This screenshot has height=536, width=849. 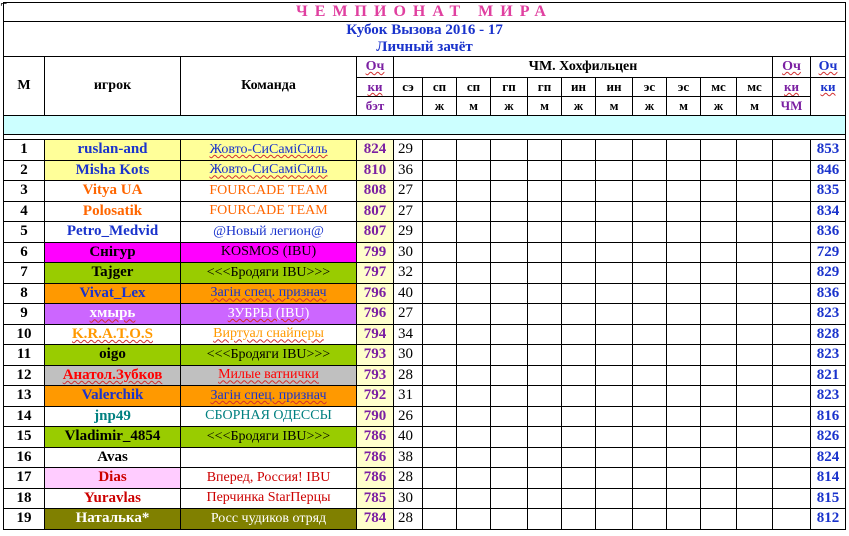 What do you see at coordinates (24, 273) in the screenshot?
I see `rank-cell: 7` at bounding box center [24, 273].